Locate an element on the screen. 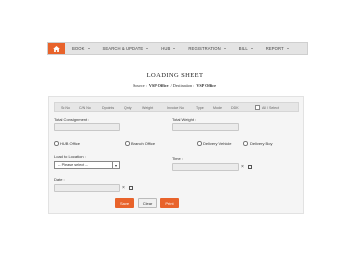  column-header: Dpoints is located at coordinates (108, 108).